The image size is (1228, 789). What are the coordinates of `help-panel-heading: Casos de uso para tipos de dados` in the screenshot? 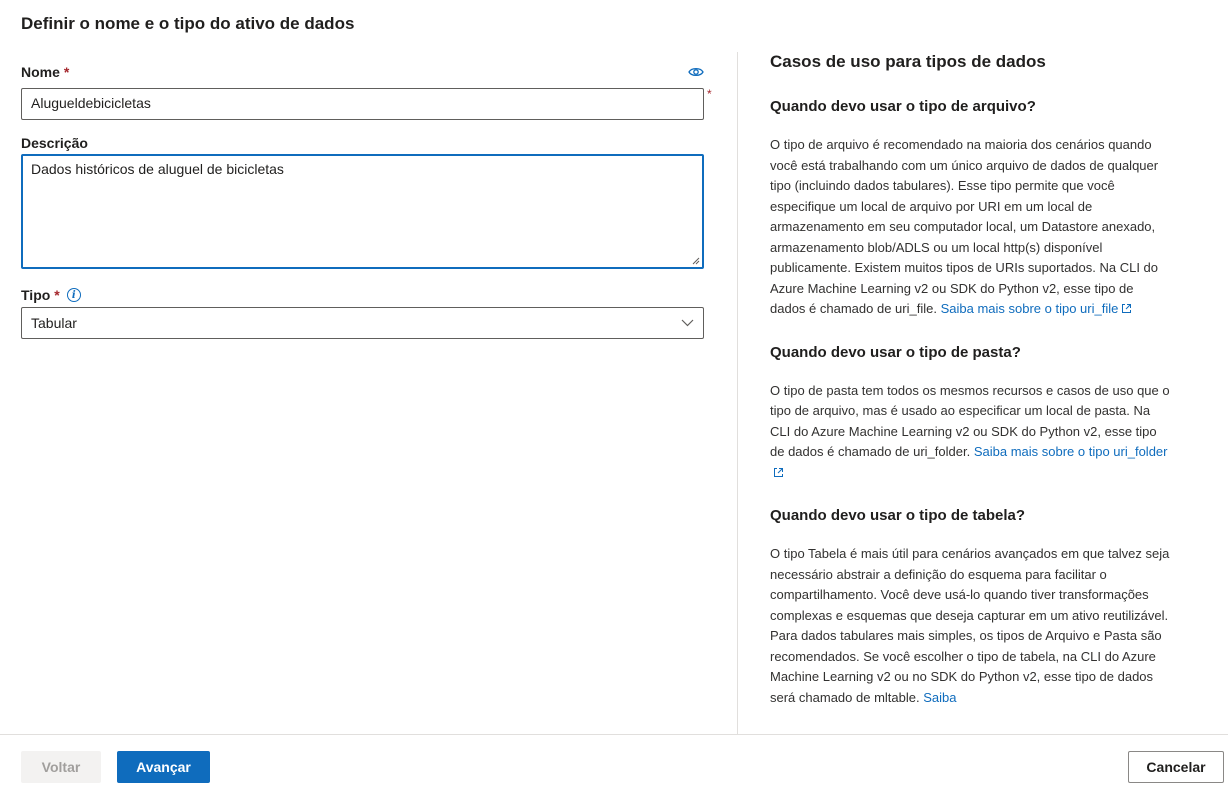 It's located at (908, 61).